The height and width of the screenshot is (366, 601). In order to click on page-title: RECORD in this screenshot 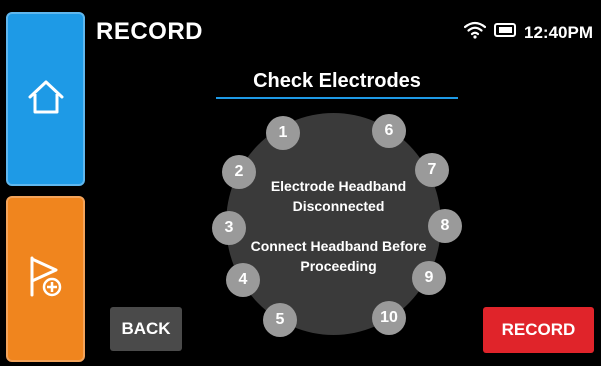, I will do `click(150, 31)`.